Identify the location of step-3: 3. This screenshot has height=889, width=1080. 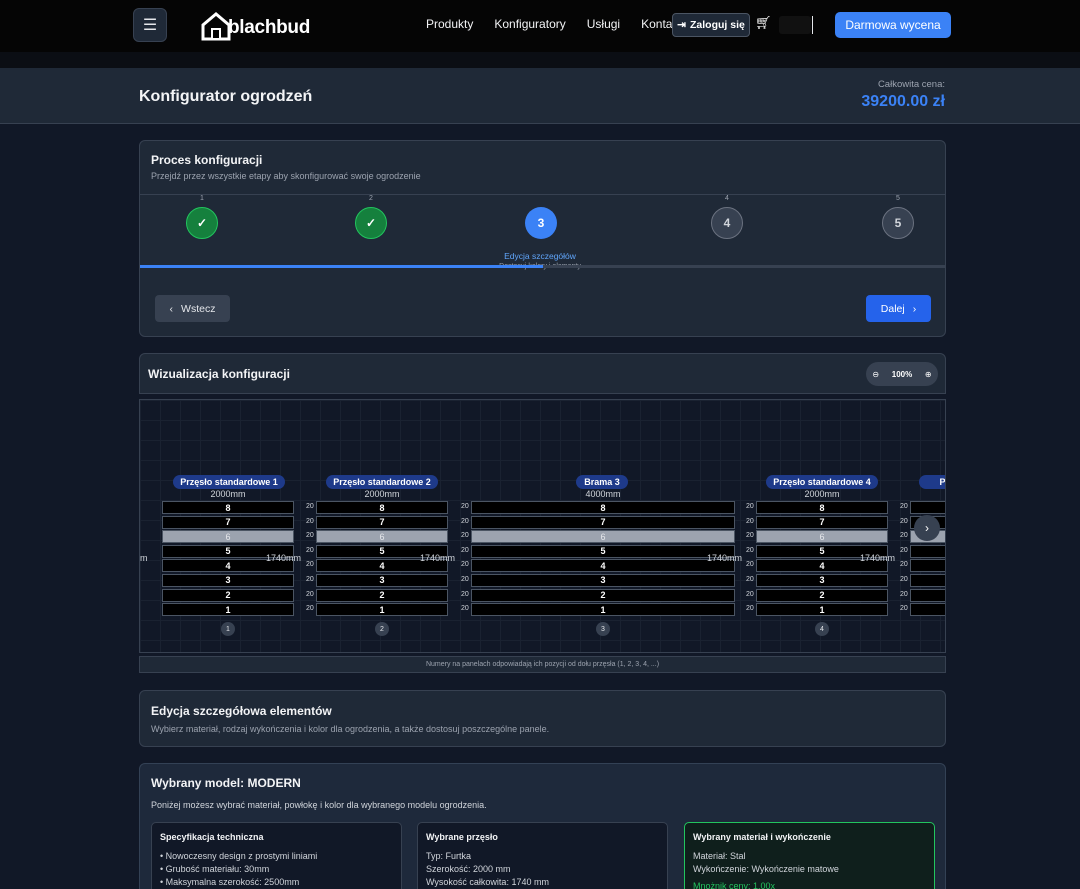
(541, 217).